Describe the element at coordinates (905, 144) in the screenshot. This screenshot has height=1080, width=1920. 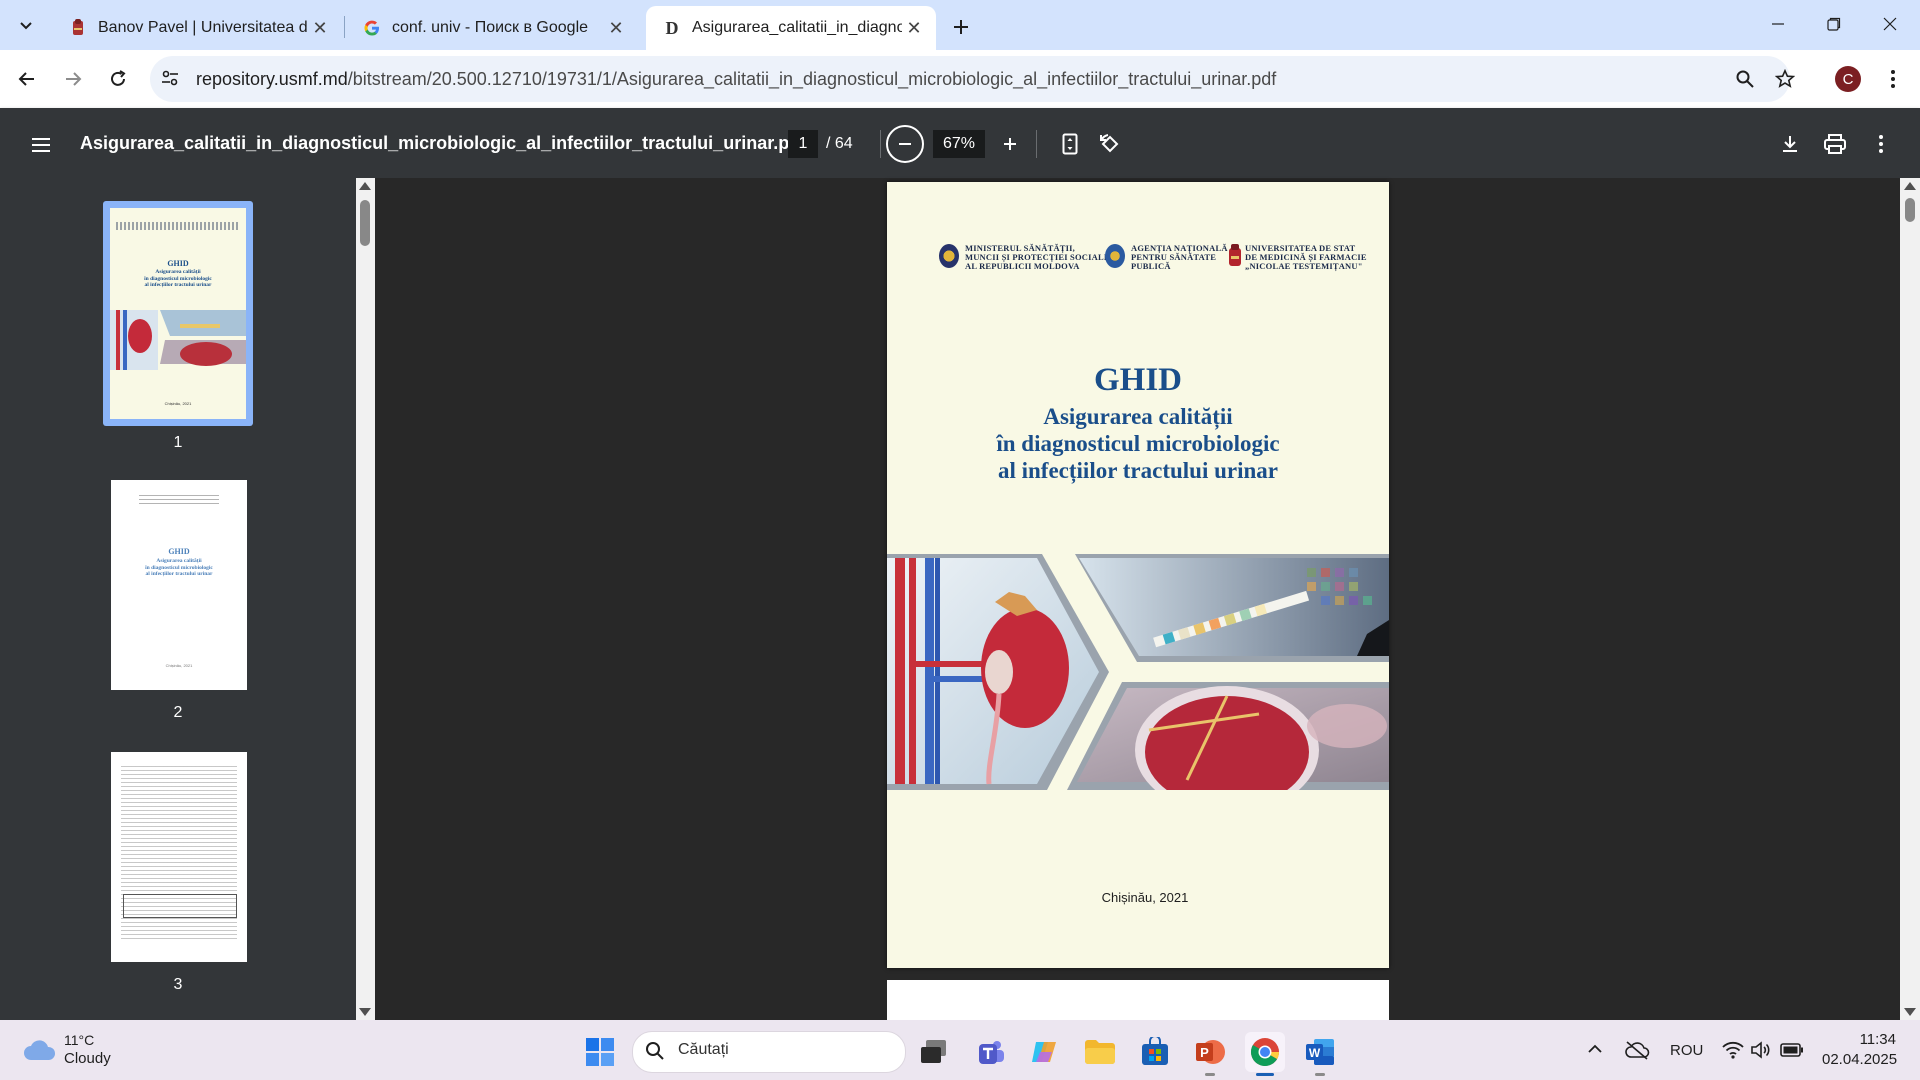
I see `zoom-out-button` at that location.